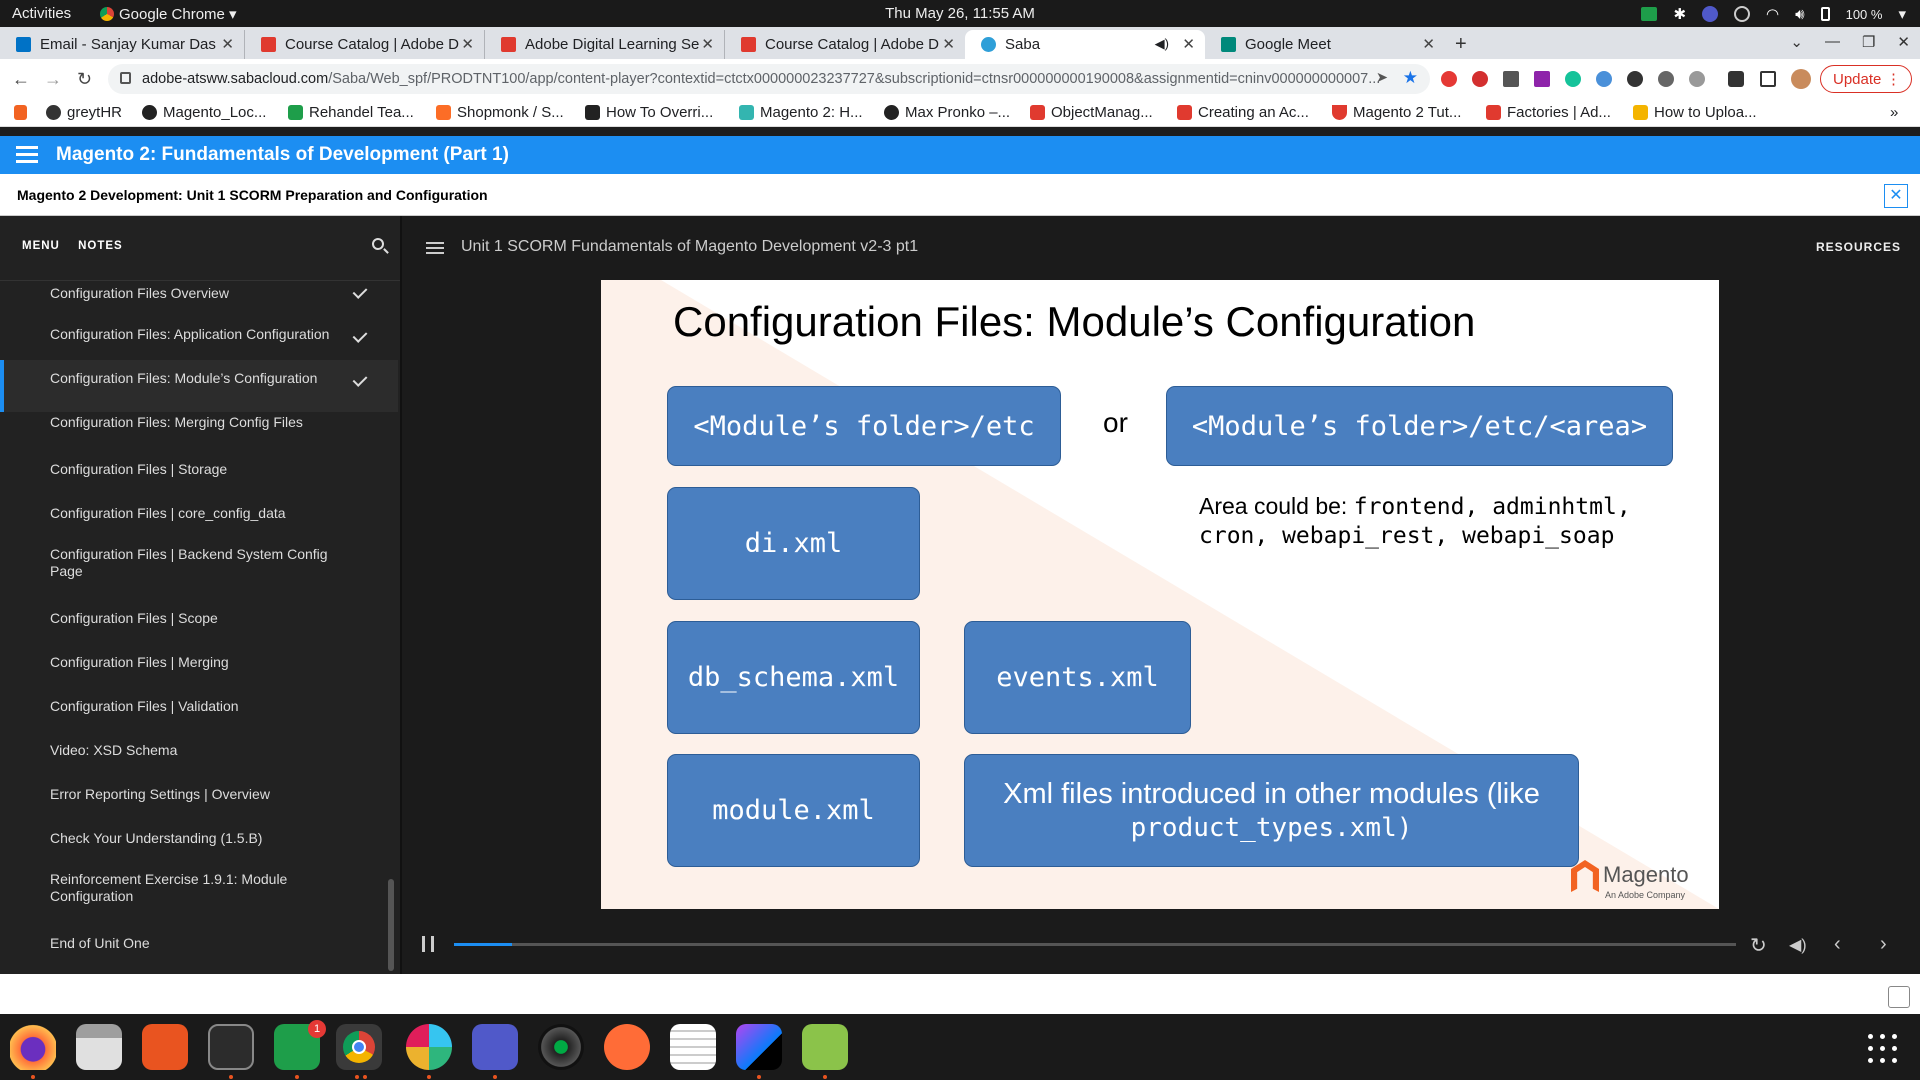  Describe the element at coordinates (1883, 944) in the screenshot. I see `next-slide-button: ›` at that location.